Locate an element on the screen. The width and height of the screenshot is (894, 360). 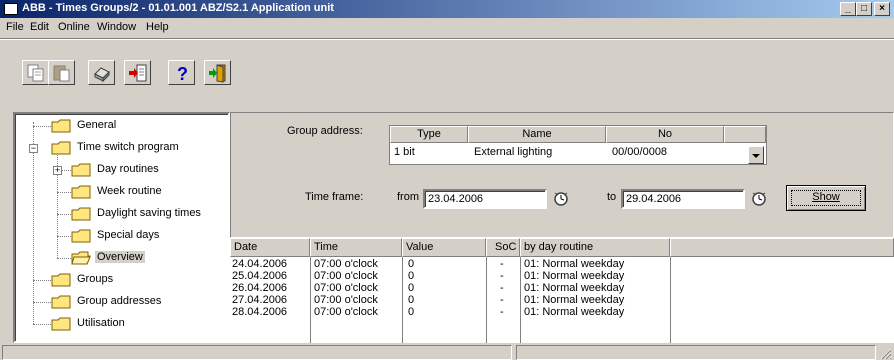
cell-date: 26.04.2006 is located at coordinates (260, 288).